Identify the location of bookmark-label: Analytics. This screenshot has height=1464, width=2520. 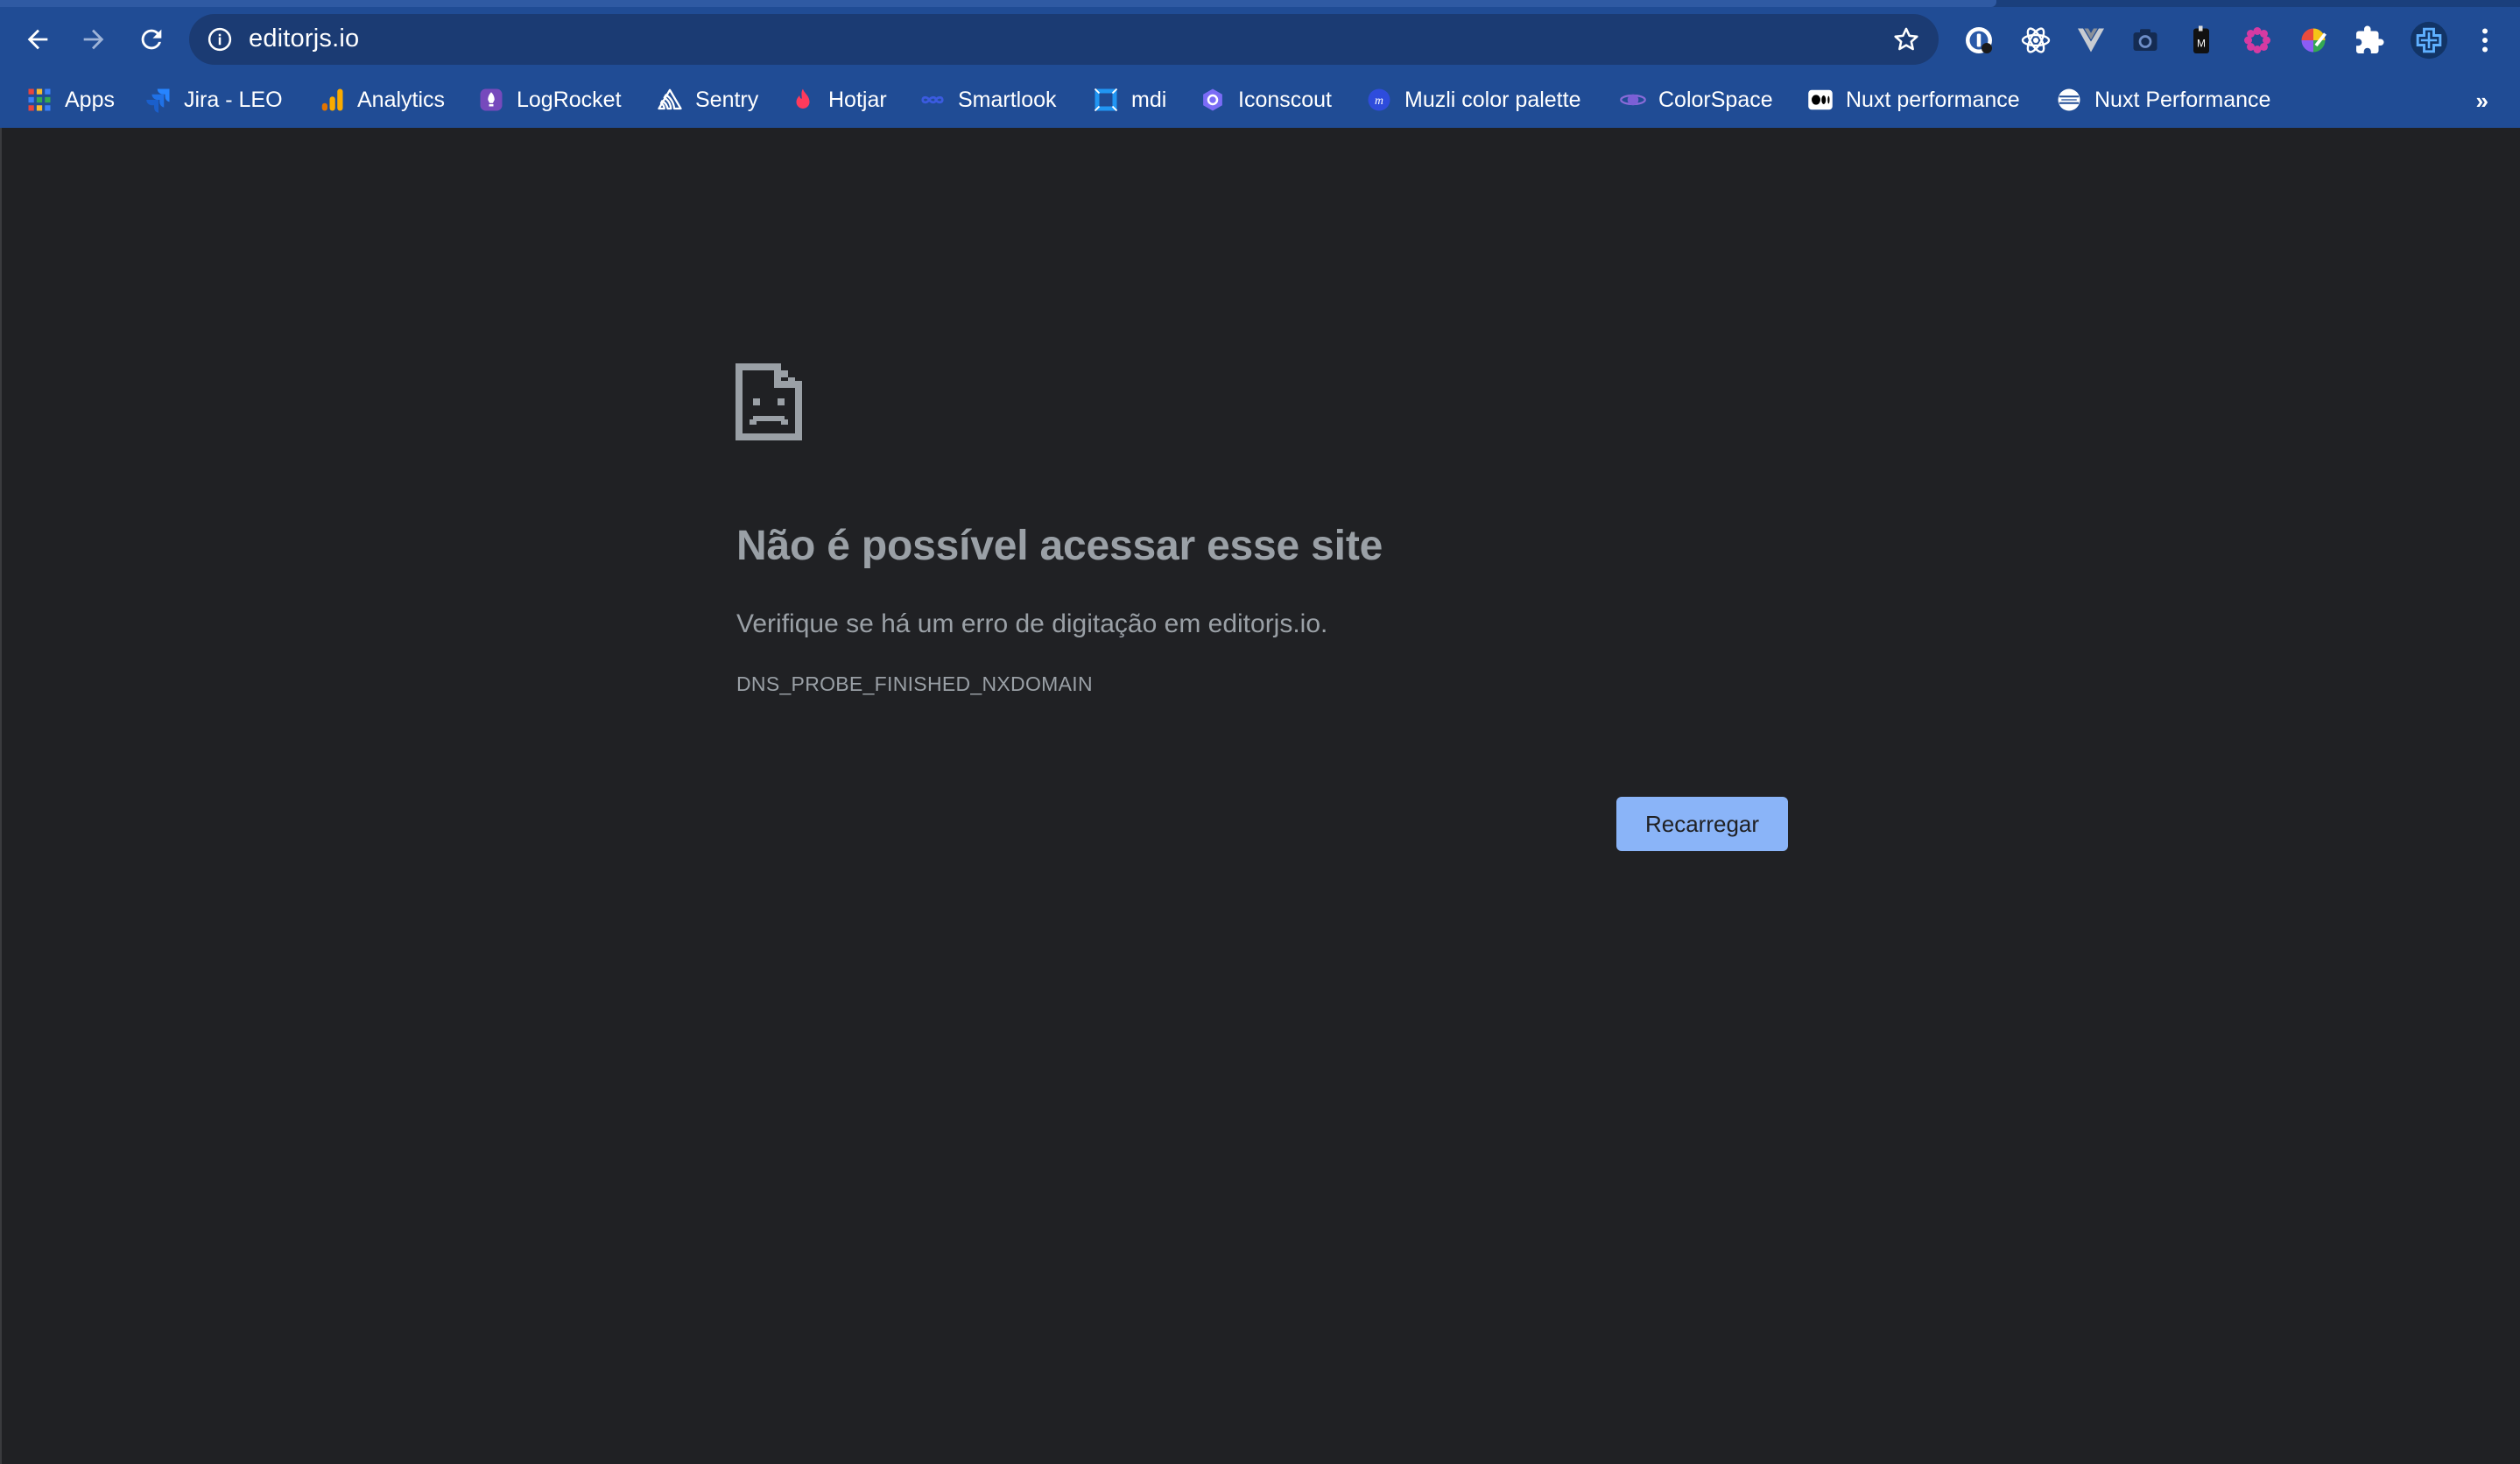
(401, 99).